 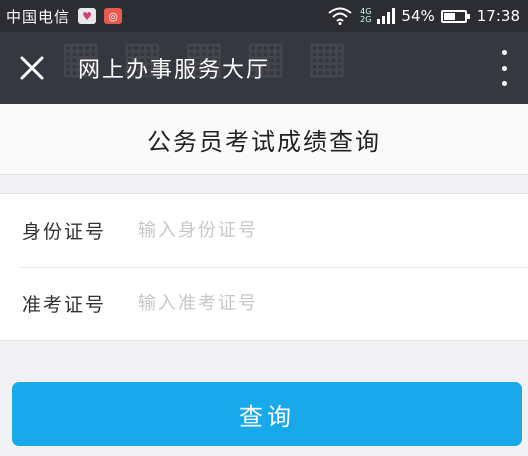 I want to click on status-bar: 中国电信 ♥ ◎ 4G 2G 54% 17:38, so click(x=264, y=16).